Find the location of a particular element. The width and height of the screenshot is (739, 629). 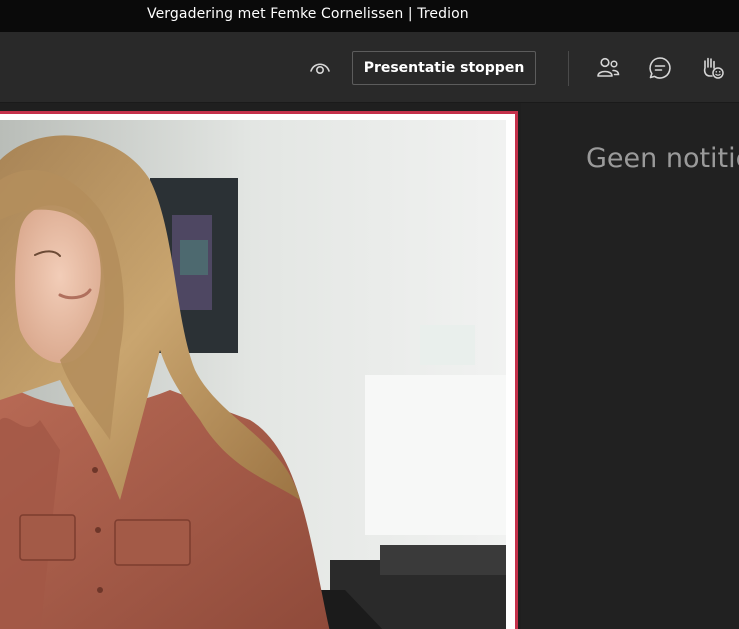

people-icon is located at coordinates (608, 68).